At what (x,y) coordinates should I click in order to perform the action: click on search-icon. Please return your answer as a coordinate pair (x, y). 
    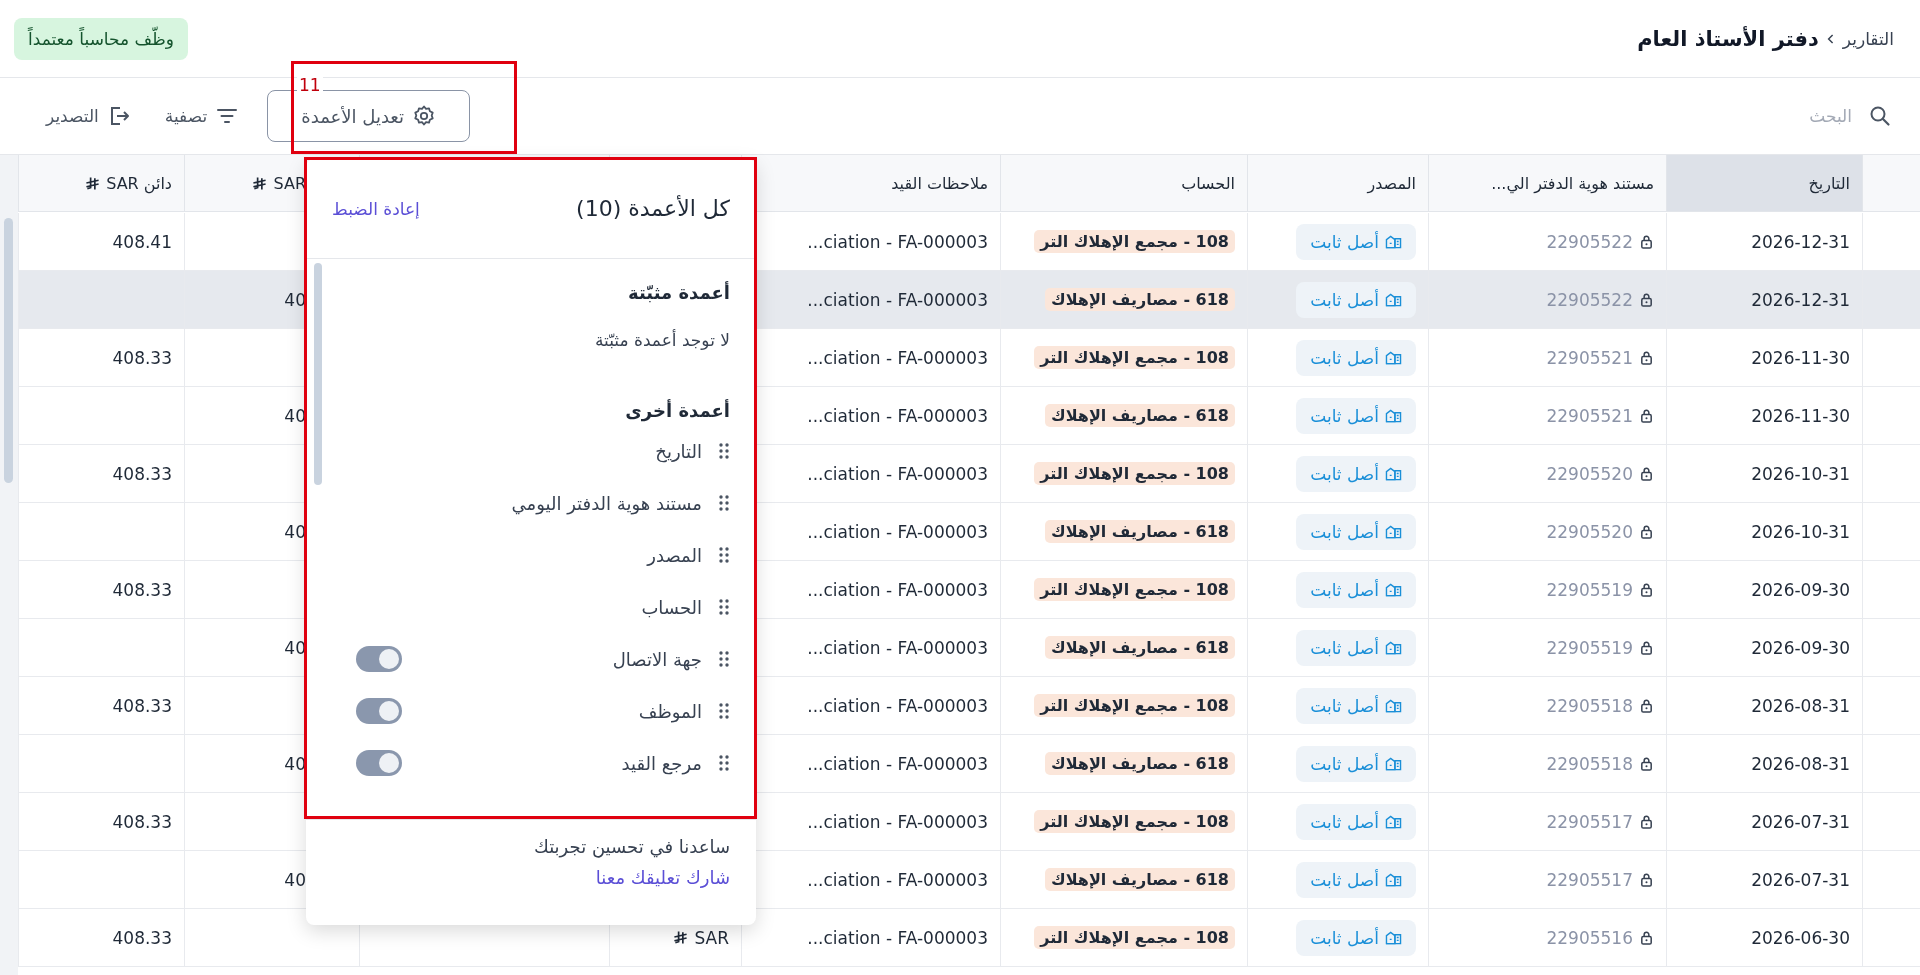
    Looking at the image, I should click on (1880, 116).